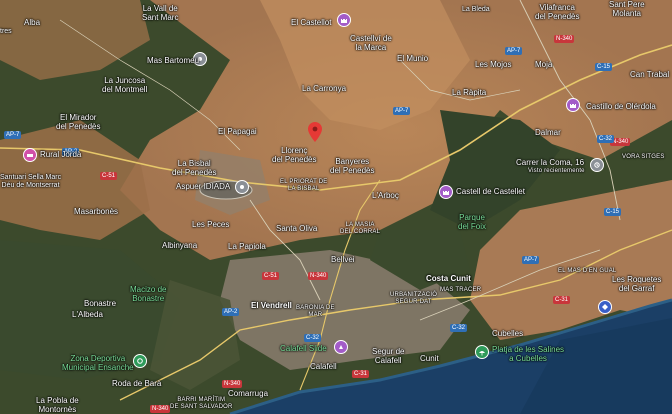  I want to click on place-label: Alba, so click(32, 22).